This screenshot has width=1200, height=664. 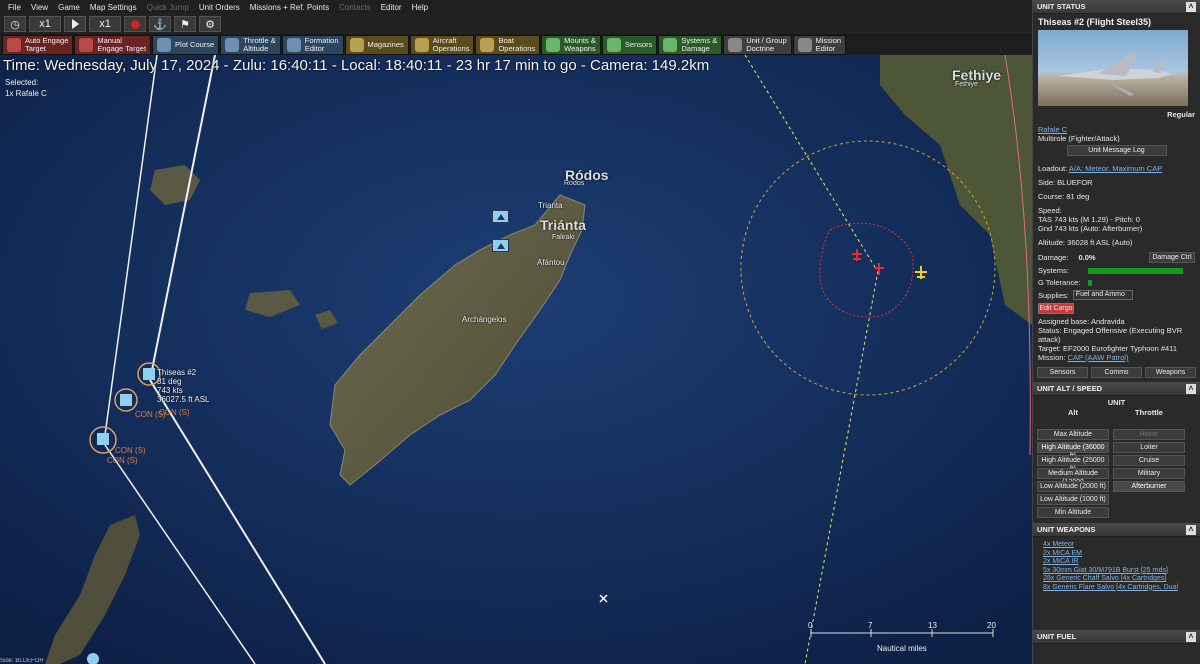 I want to click on alt-speed-header: UNIT ALT / SPEED ˄, so click(x=1116, y=389).